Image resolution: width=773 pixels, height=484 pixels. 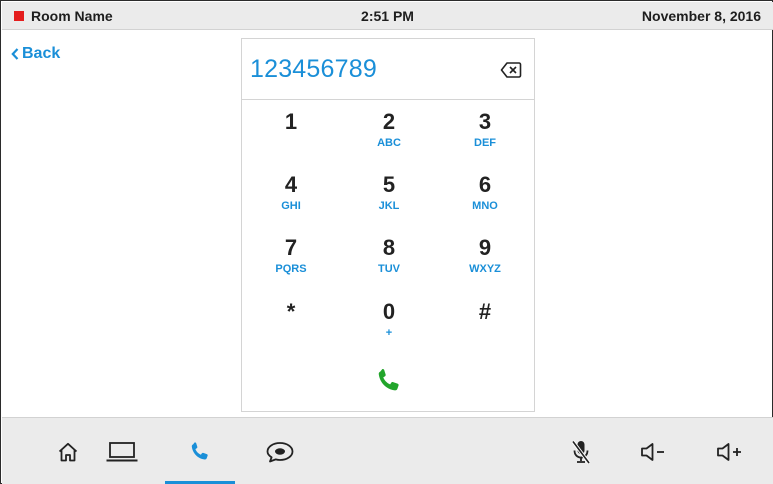 I want to click on key-digit: 1, so click(x=291, y=121).